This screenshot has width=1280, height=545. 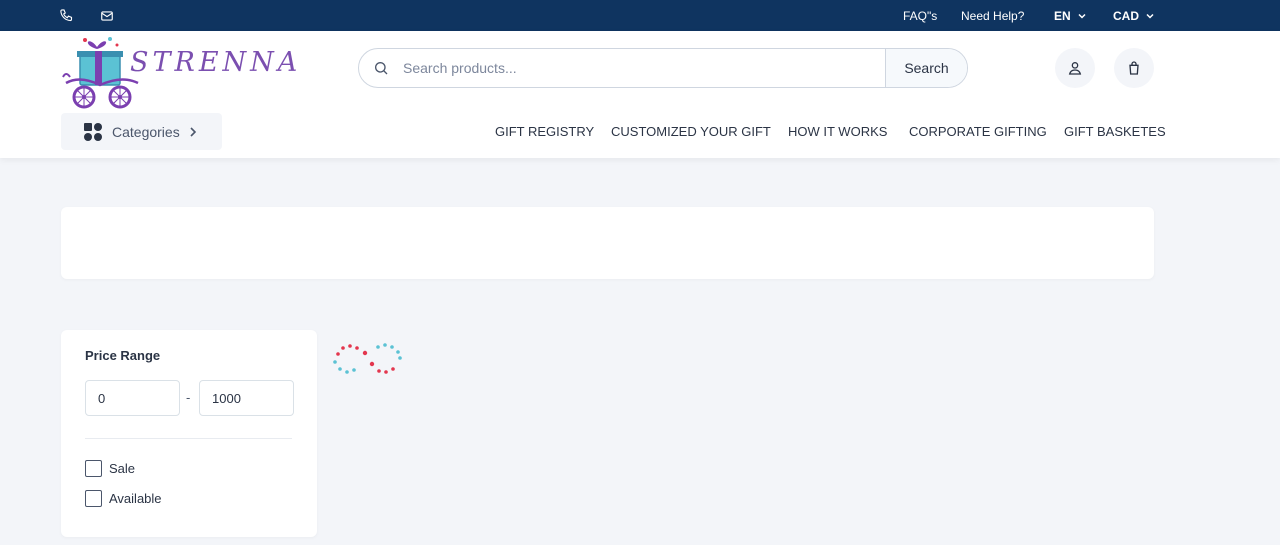 I want to click on price-min-input, so click(x=132, y=398).